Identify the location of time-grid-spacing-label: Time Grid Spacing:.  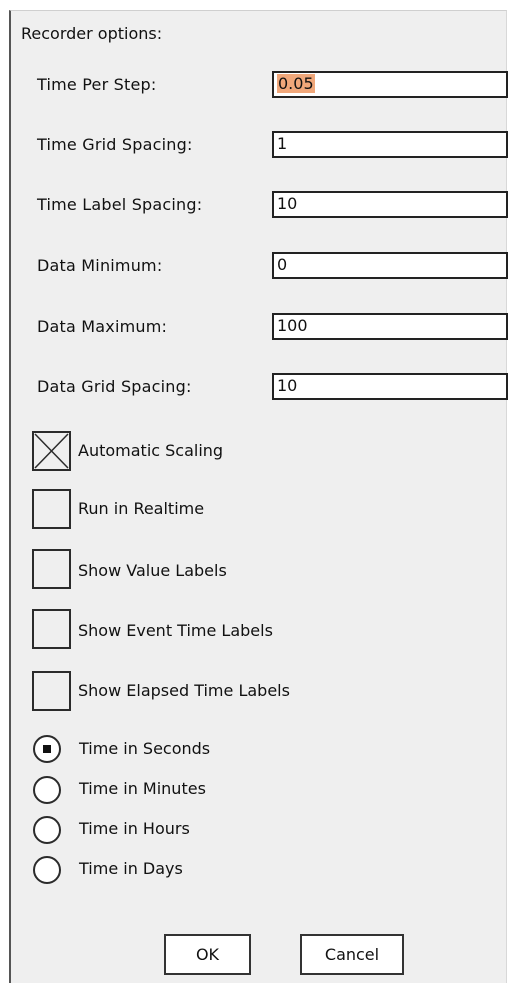
(115, 144).